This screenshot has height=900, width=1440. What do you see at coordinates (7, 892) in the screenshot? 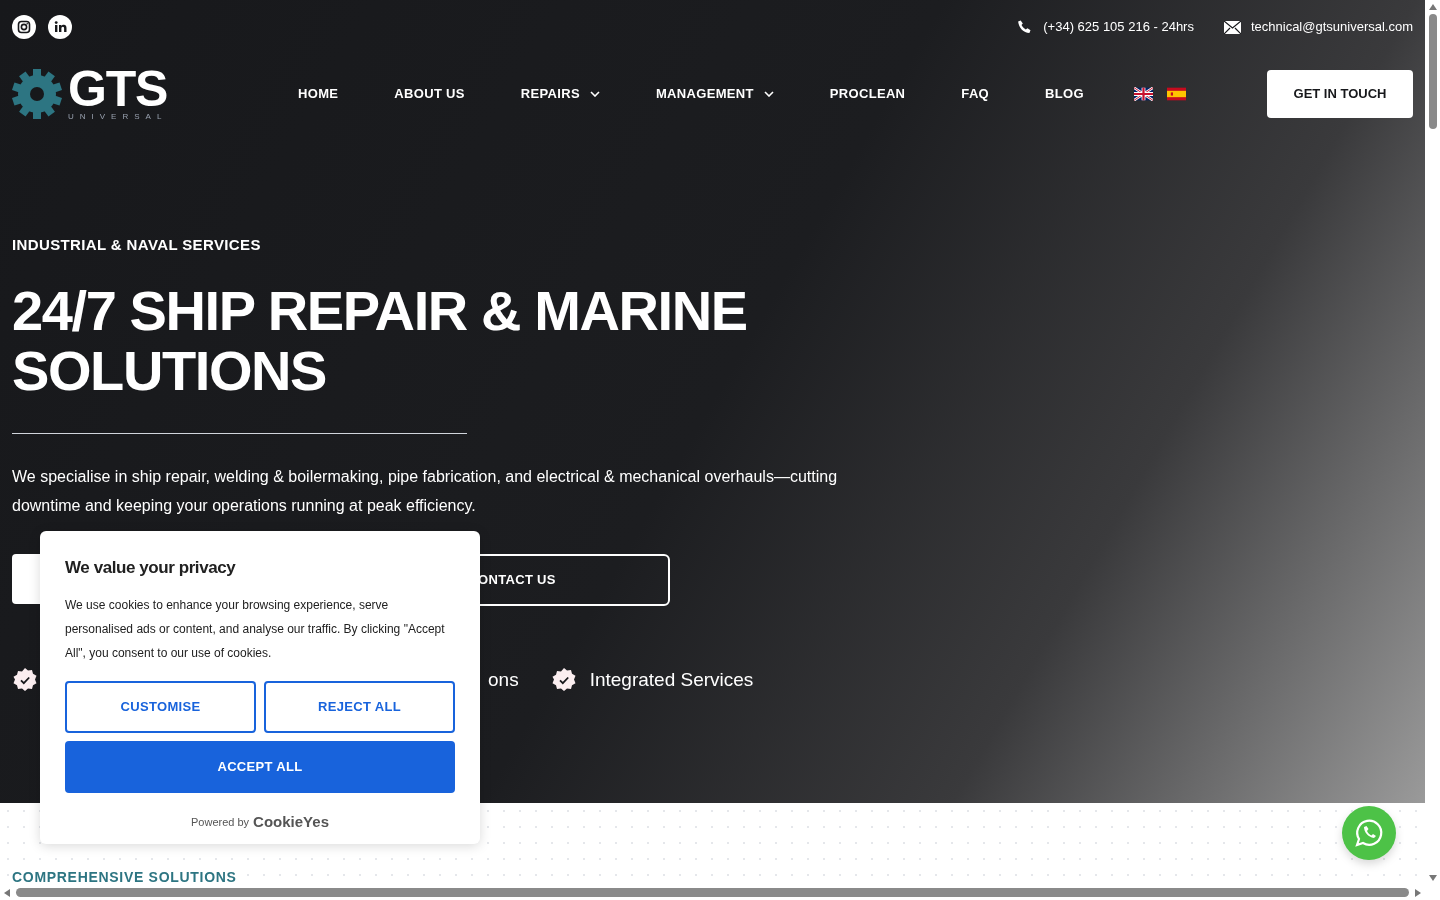
I see `scroll-left-icon` at bounding box center [7, 892].